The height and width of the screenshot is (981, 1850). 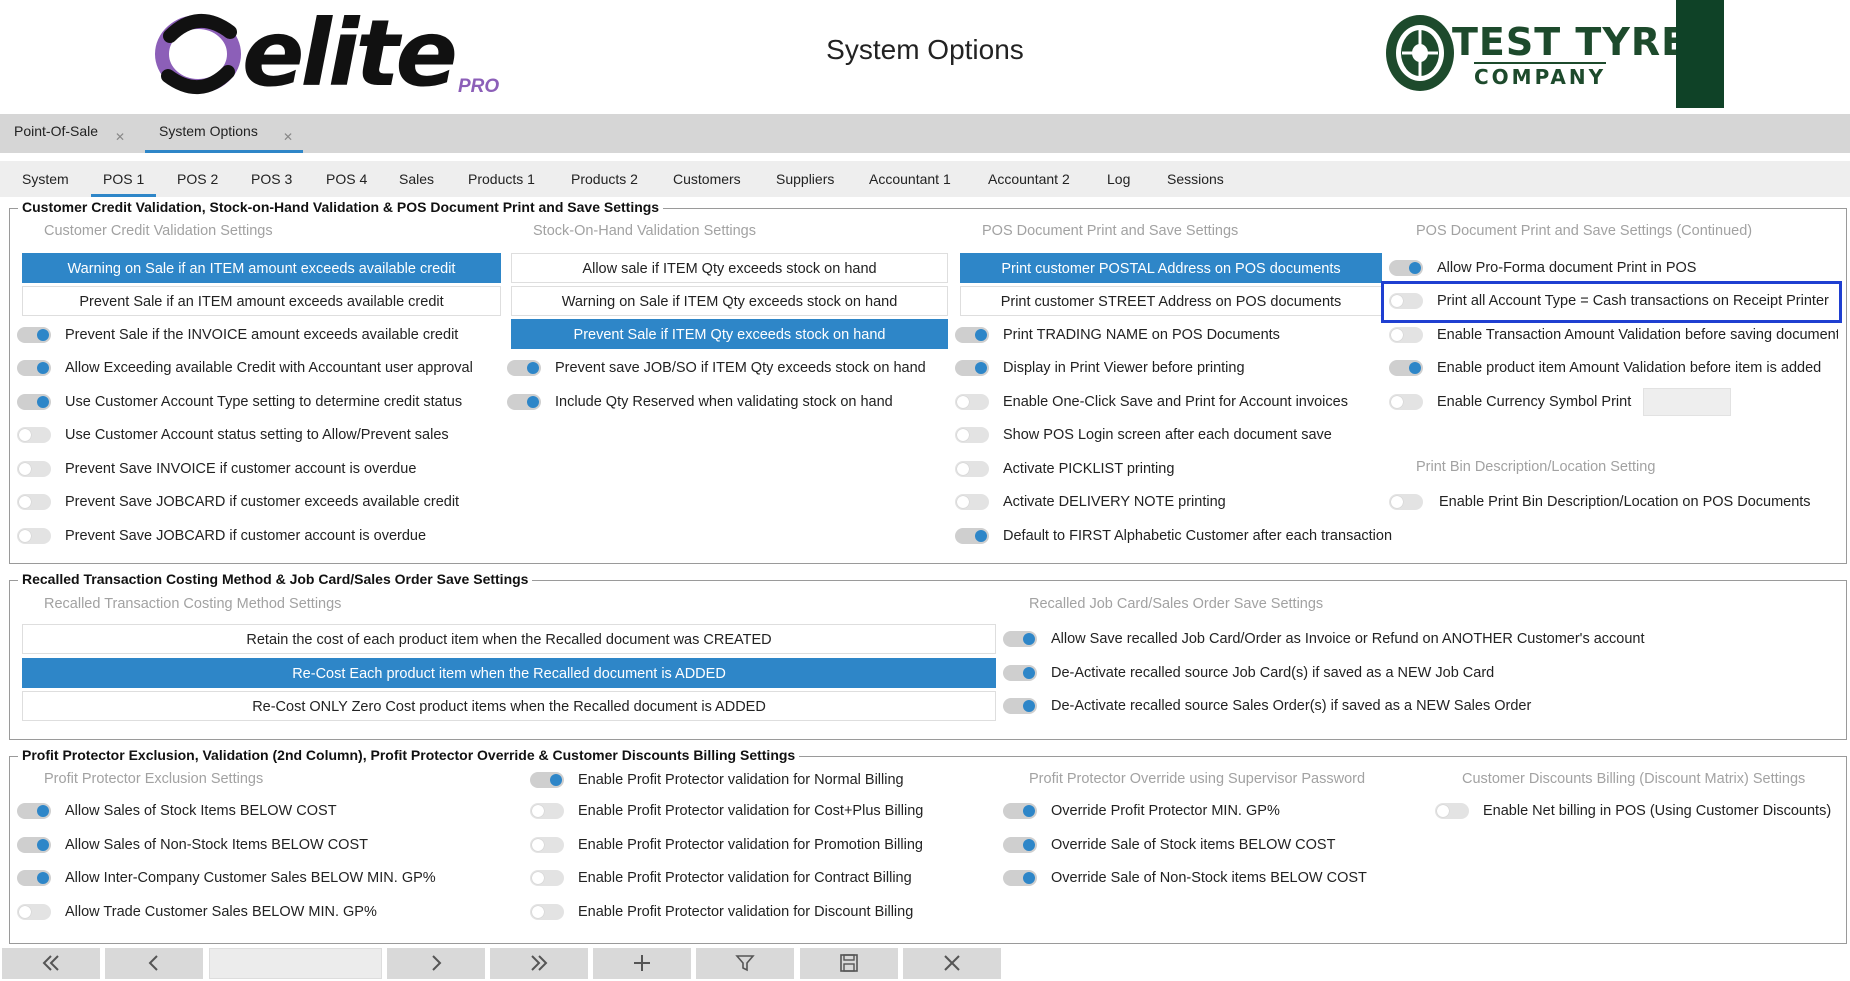 What do you see at coordinates (1567, 268) in the screenshot?
I see `option-label: Allow Pro-Forma document Print in POS` at bounding box center [1567, 268].